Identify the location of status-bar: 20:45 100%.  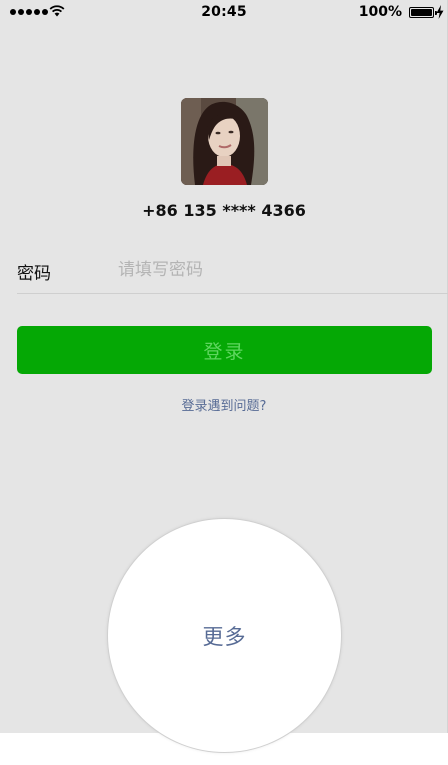
(224, 12).